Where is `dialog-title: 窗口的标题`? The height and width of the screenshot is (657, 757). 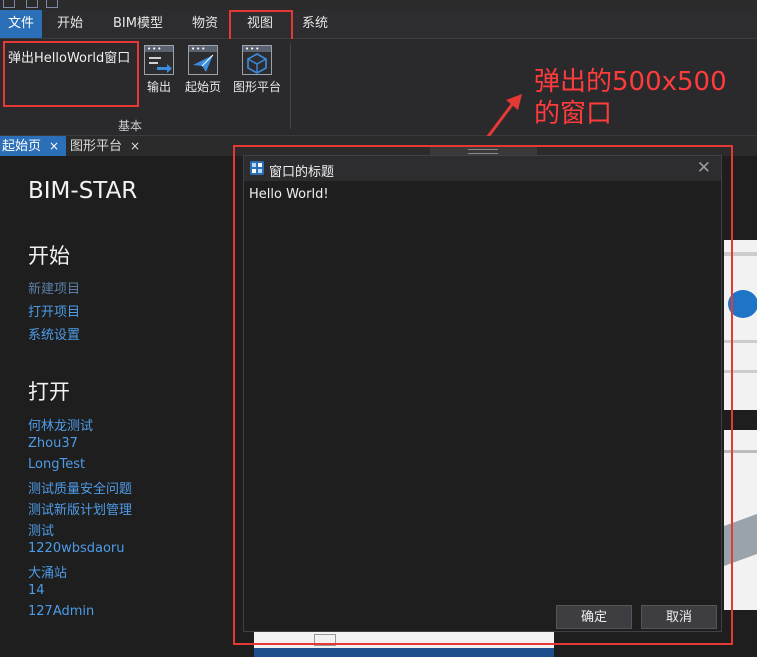
dialog-title: 窗口的标题 is located at coordinates (302, 172).